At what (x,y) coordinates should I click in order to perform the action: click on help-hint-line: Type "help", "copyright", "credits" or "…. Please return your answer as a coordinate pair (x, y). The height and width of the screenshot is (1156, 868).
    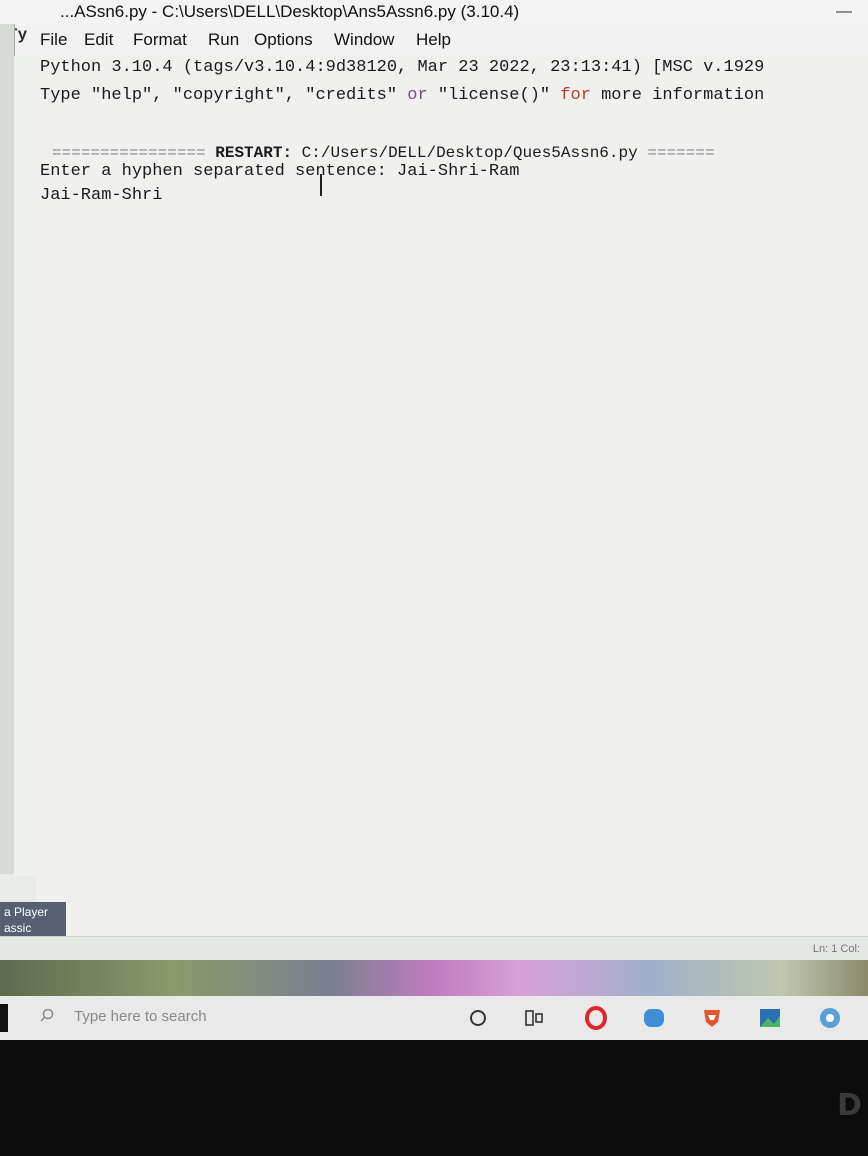
    Looking at the image, I should click on (402, 95).